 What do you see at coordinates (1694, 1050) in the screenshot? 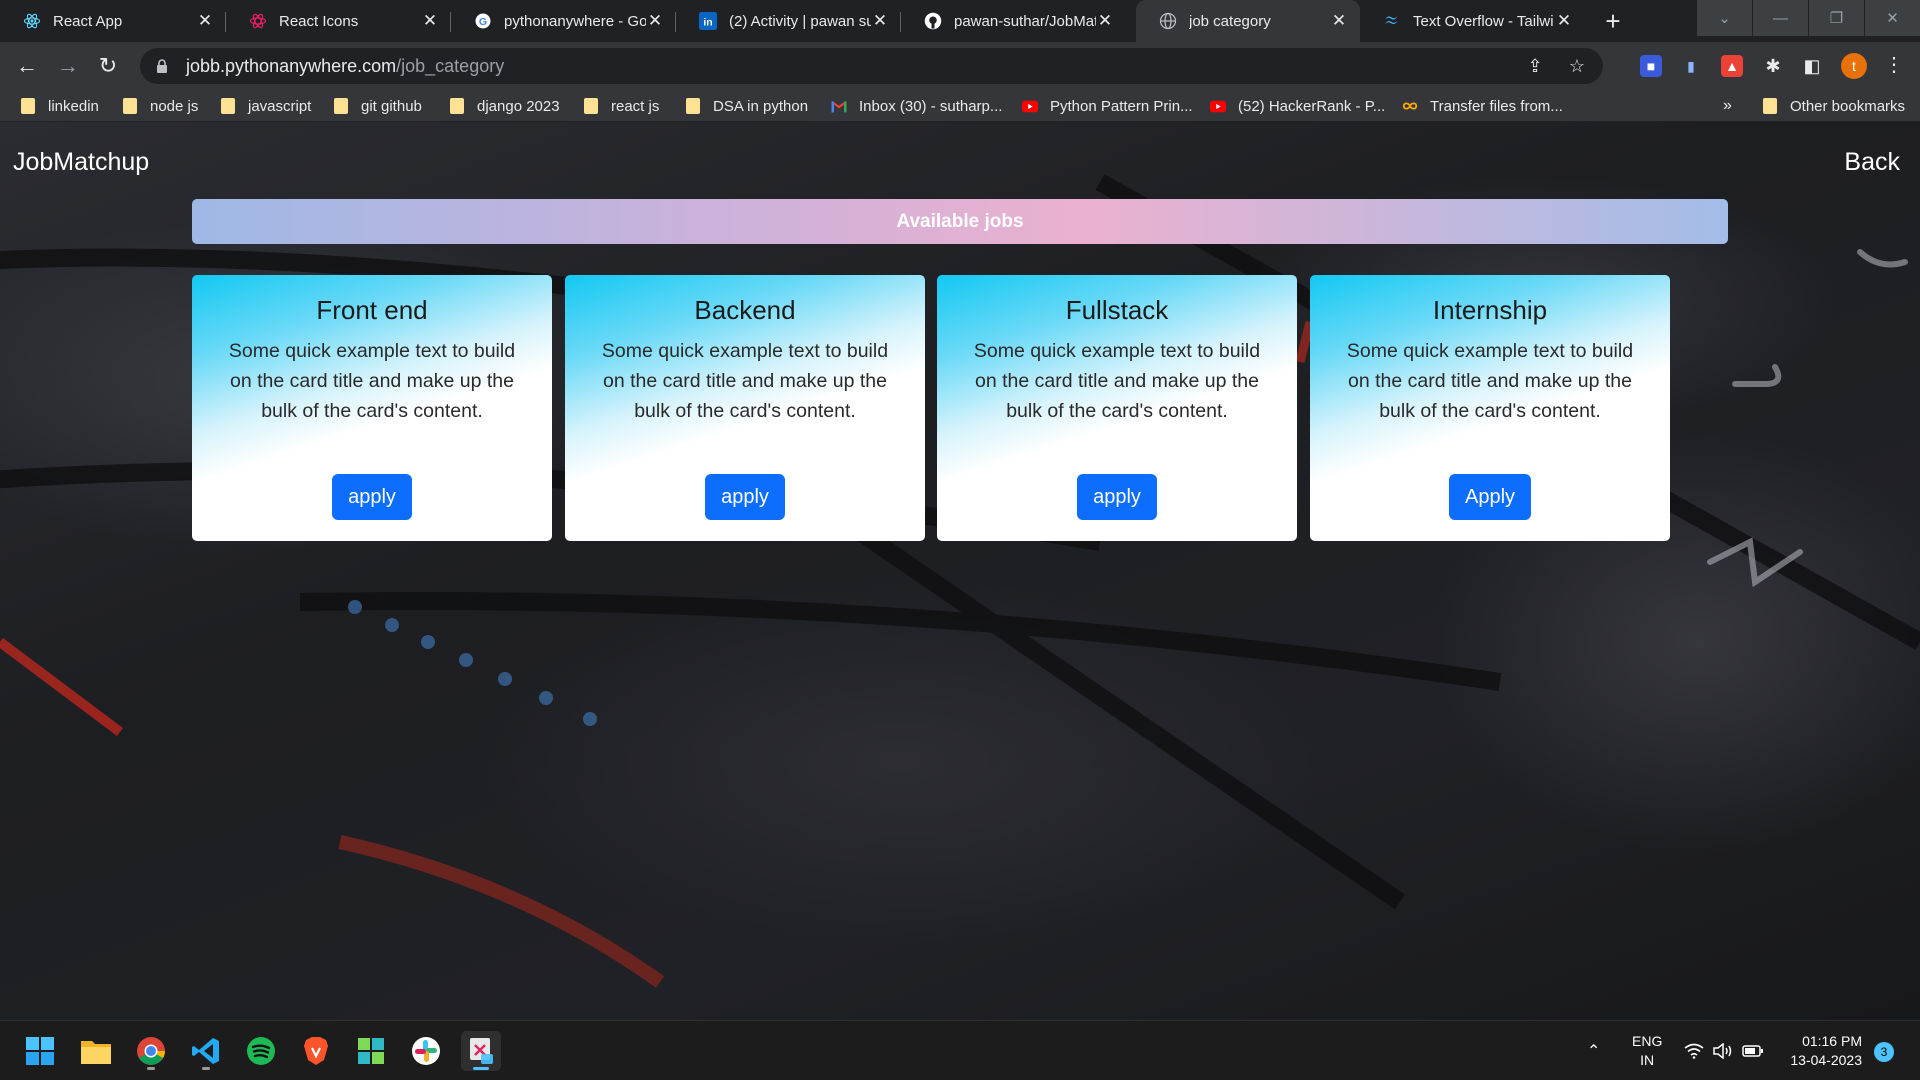
I see `wifi-icon` at bounding box center [1694, 1050].